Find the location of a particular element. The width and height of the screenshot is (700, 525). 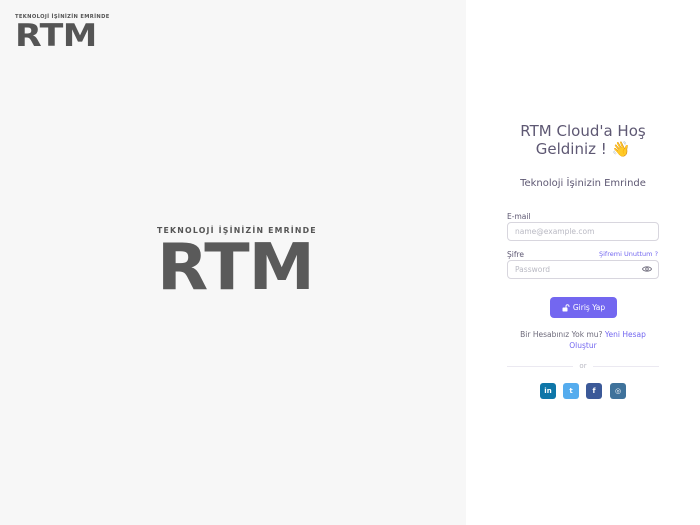

twitter-button: t is located at coordinates (571, 391).